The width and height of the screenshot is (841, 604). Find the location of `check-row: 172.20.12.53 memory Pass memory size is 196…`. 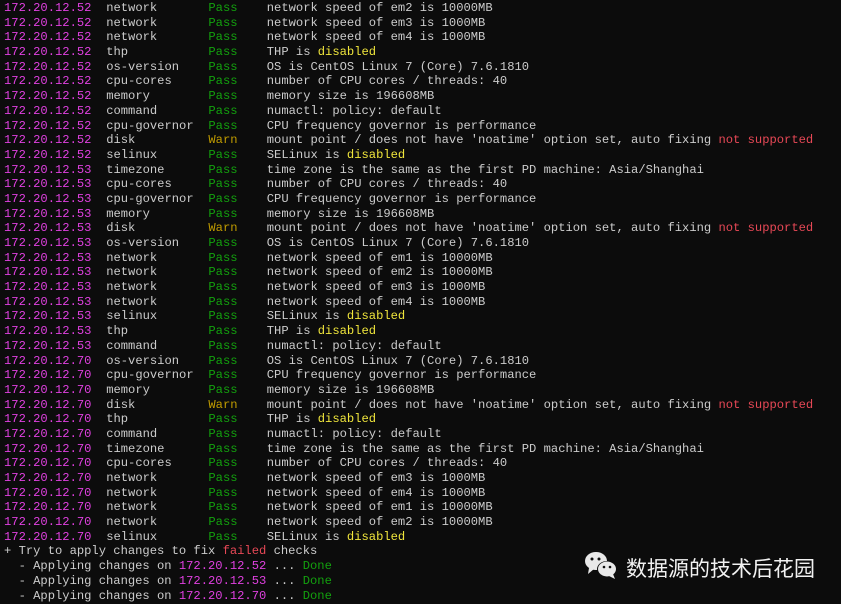

check-row: 172.20.12.53 memory Pass memory size is 196… is located at coordinates (408, 214).